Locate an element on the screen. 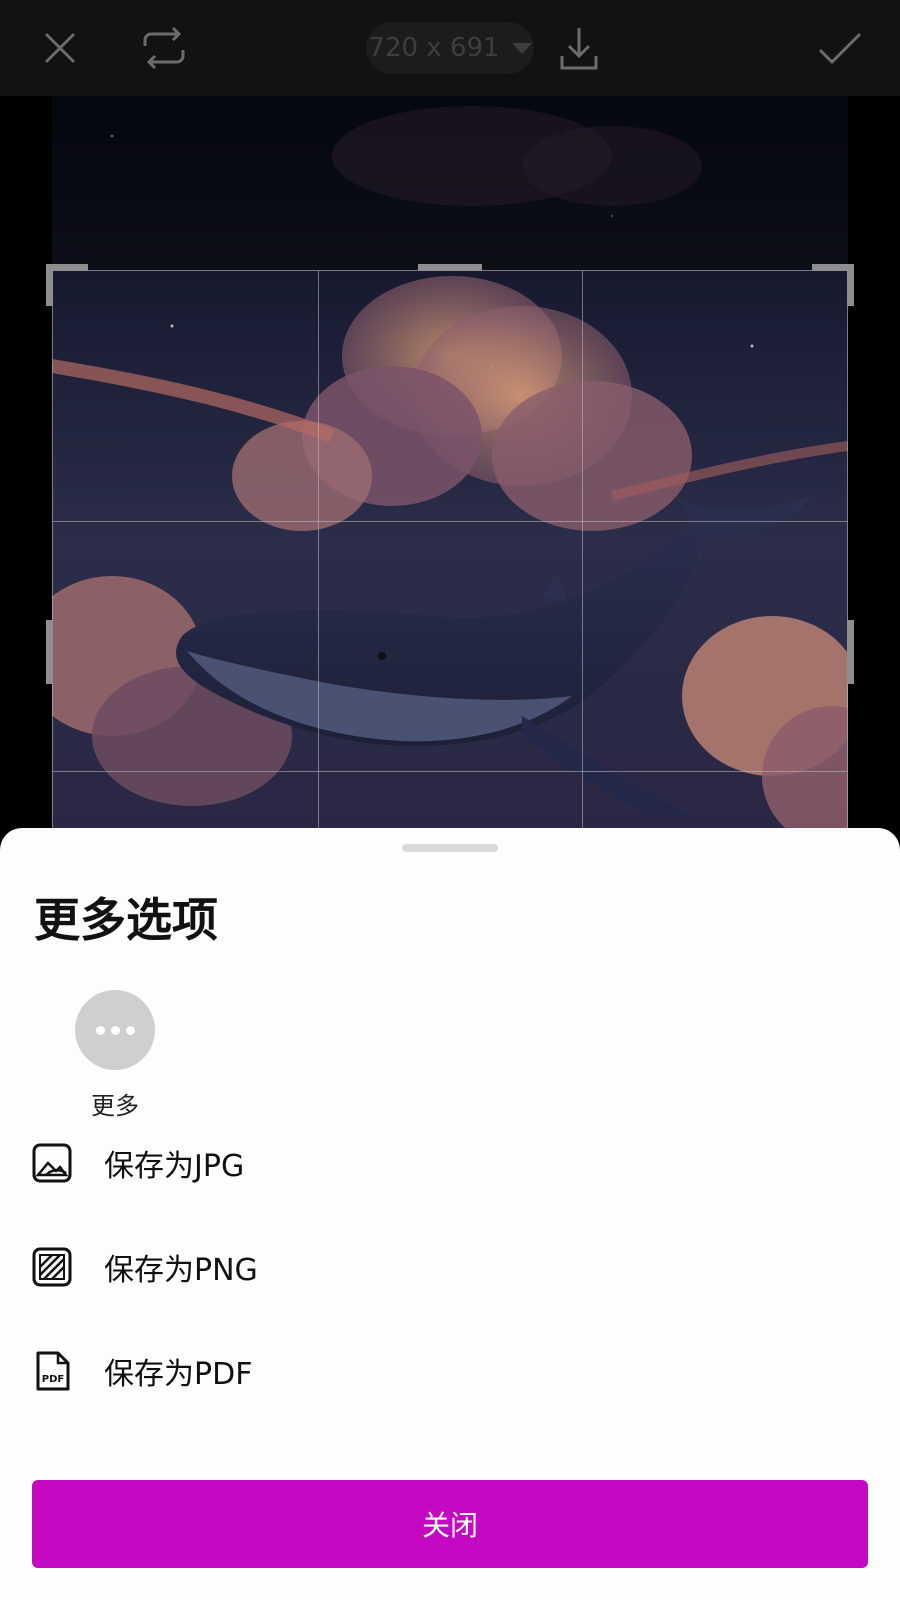 The image size is (900, 1600). svg-text: PDF is located at coordinates (53, 1379).